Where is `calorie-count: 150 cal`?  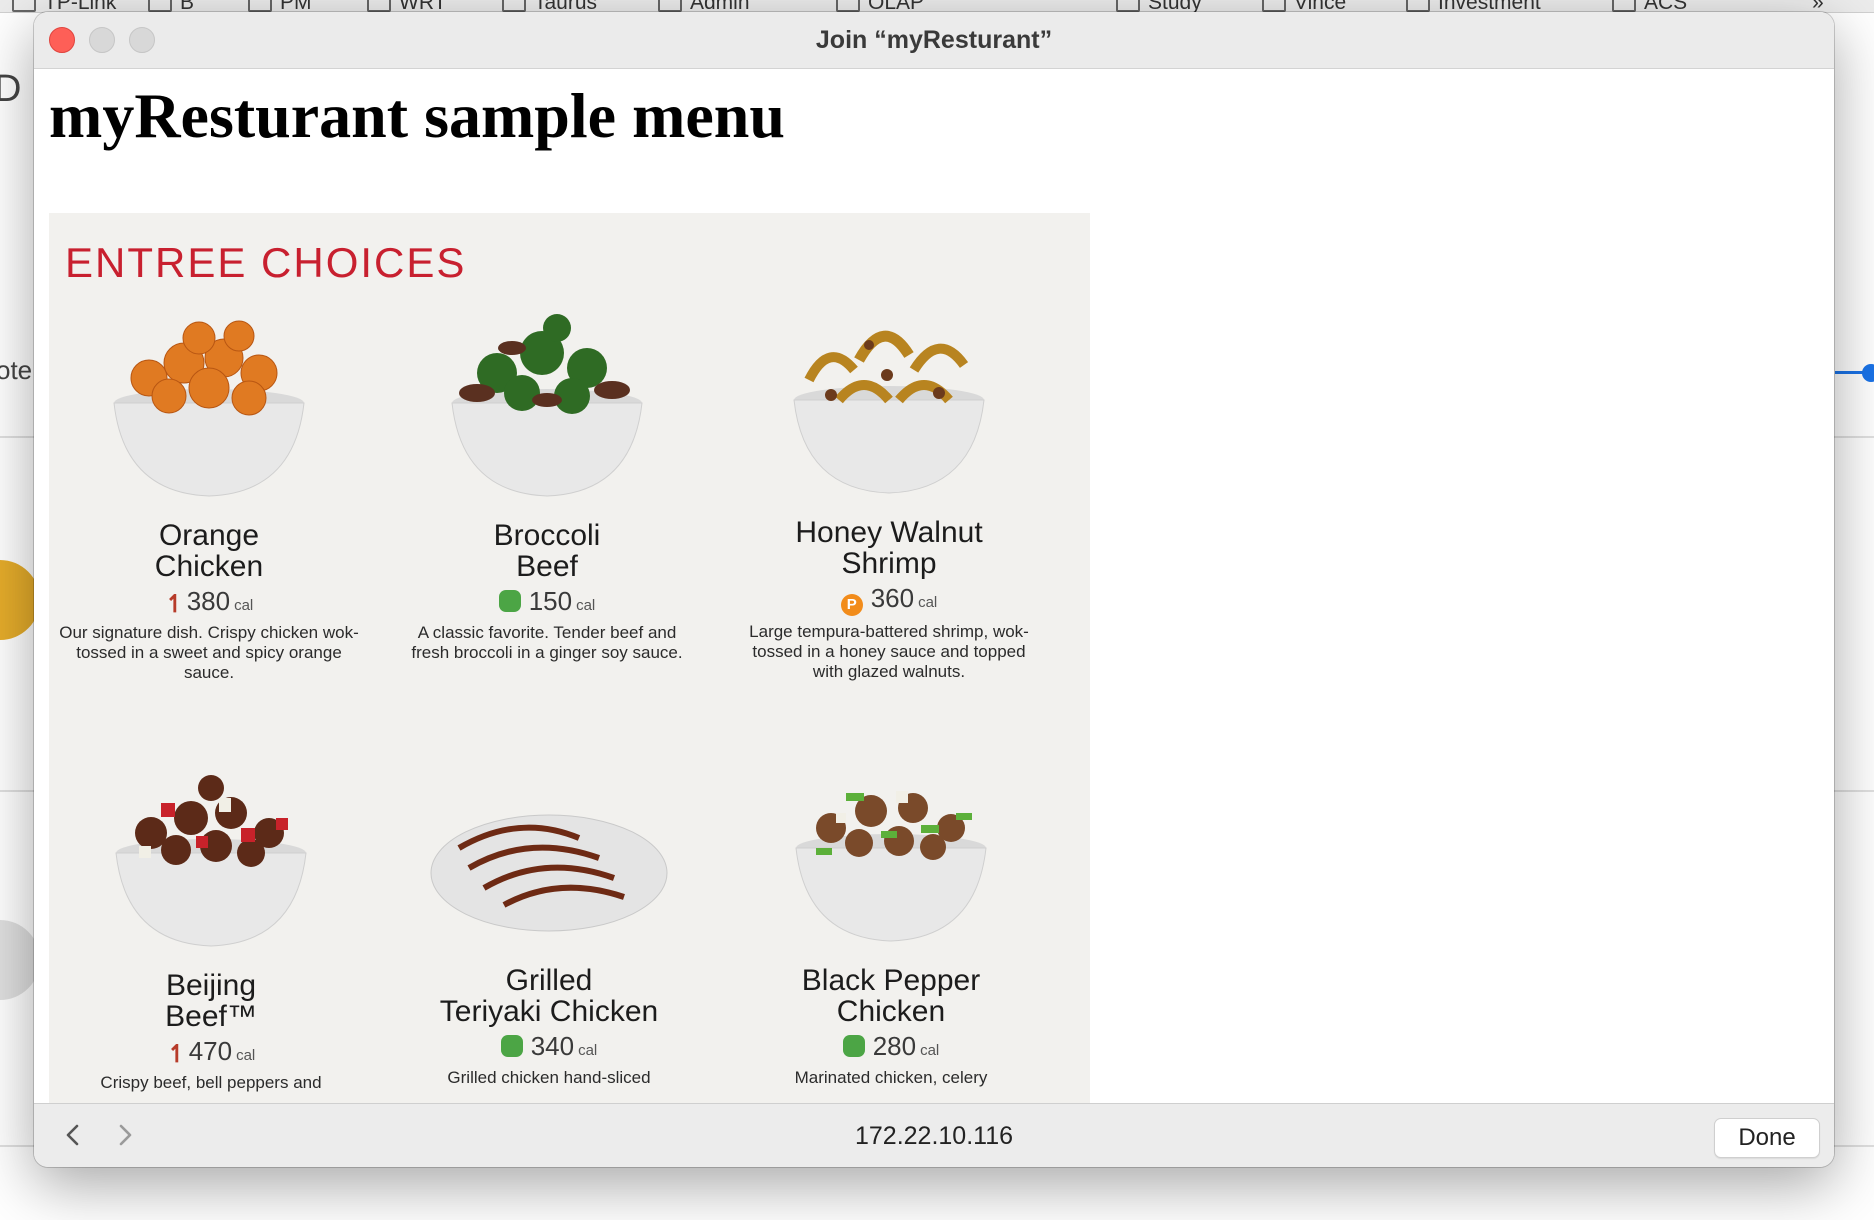
calorie-count: 150 cal is located at coordinates (547, 601).